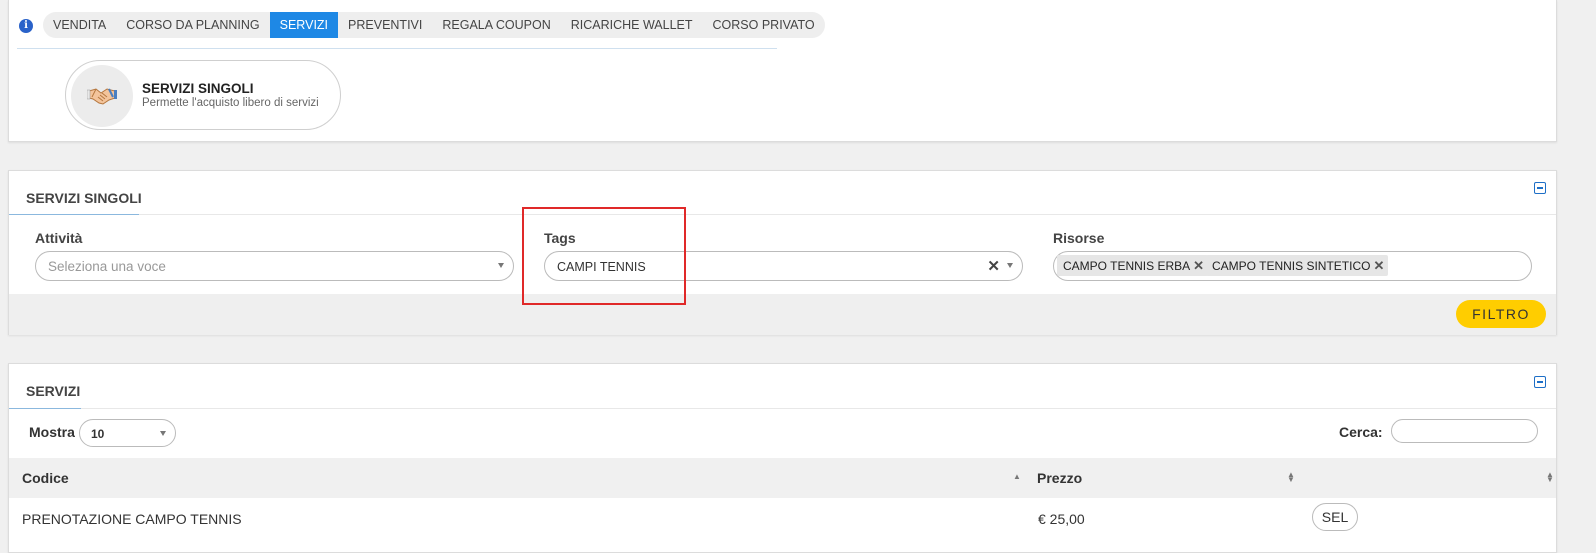 The height and width of the screenshot is (553, 1596). I want to click on search-label: Cerca:, so click(1361, 432).